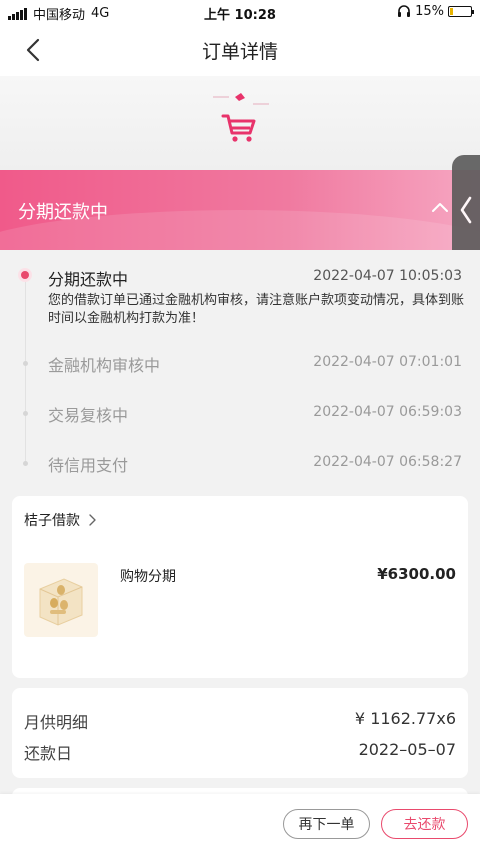 This screenshot has width=480, height=853. I want to click on repay-button: 去还款, so click(424, 824).